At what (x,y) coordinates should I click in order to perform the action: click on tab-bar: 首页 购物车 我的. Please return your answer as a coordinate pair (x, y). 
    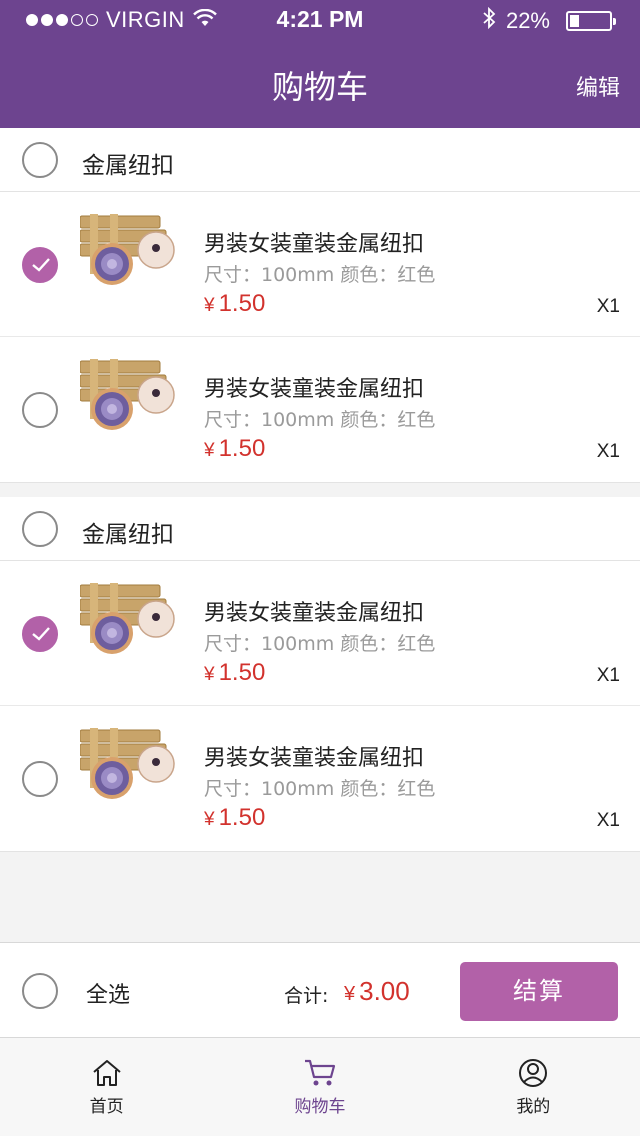
    Looking at the image, I should click on (320, 1087).